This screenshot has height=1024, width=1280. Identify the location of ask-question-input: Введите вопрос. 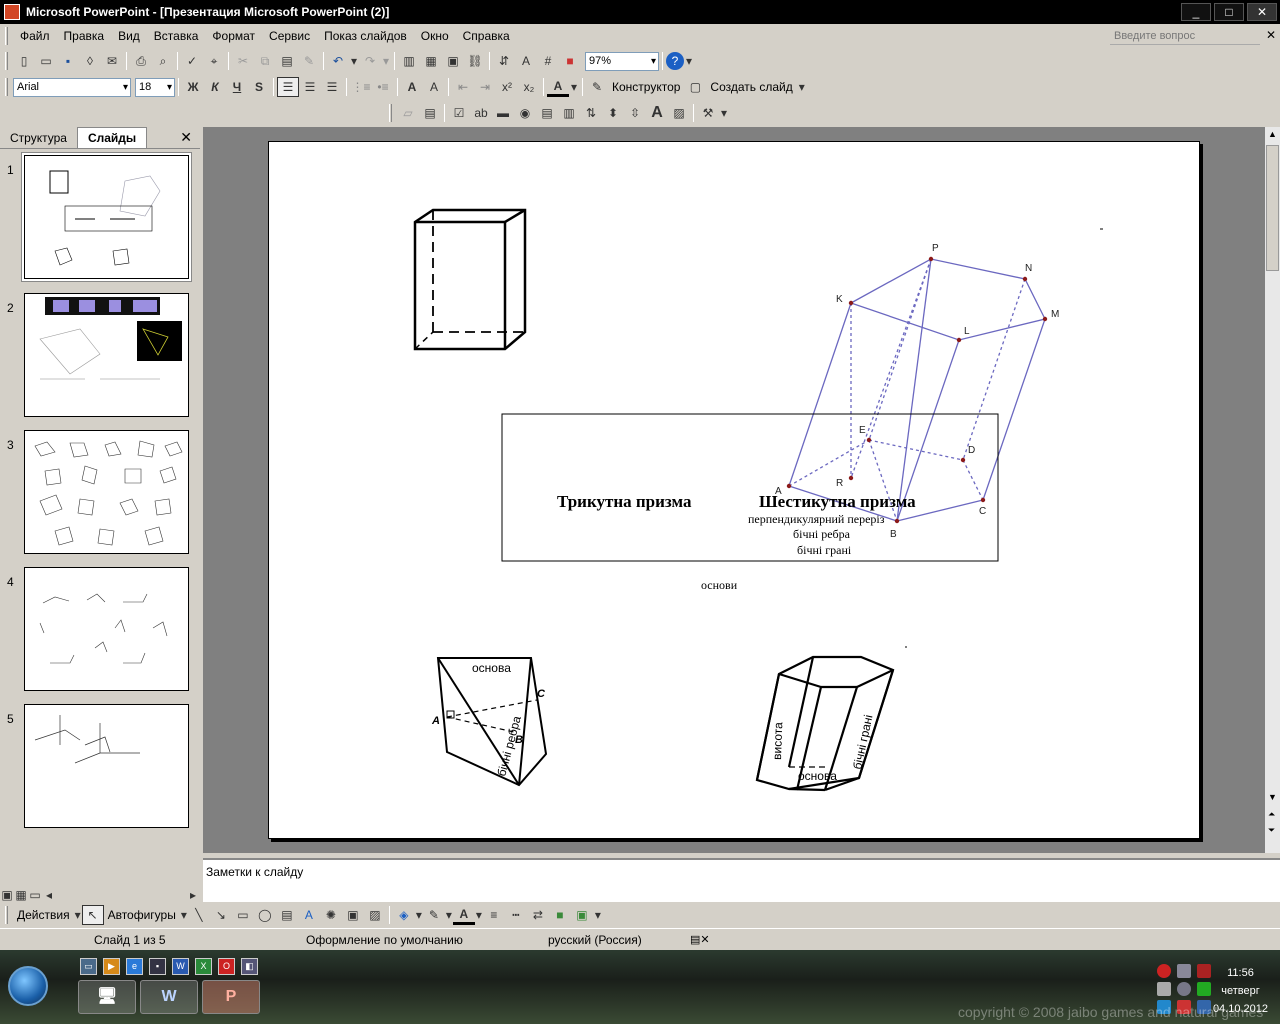
(1185, 36).